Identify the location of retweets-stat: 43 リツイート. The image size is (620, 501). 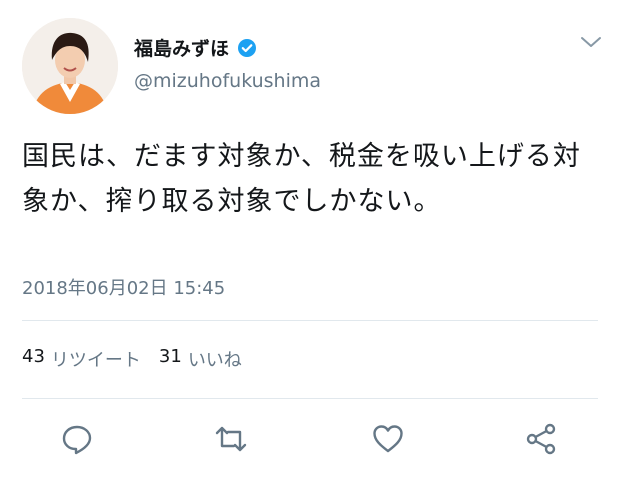
(81, 359).